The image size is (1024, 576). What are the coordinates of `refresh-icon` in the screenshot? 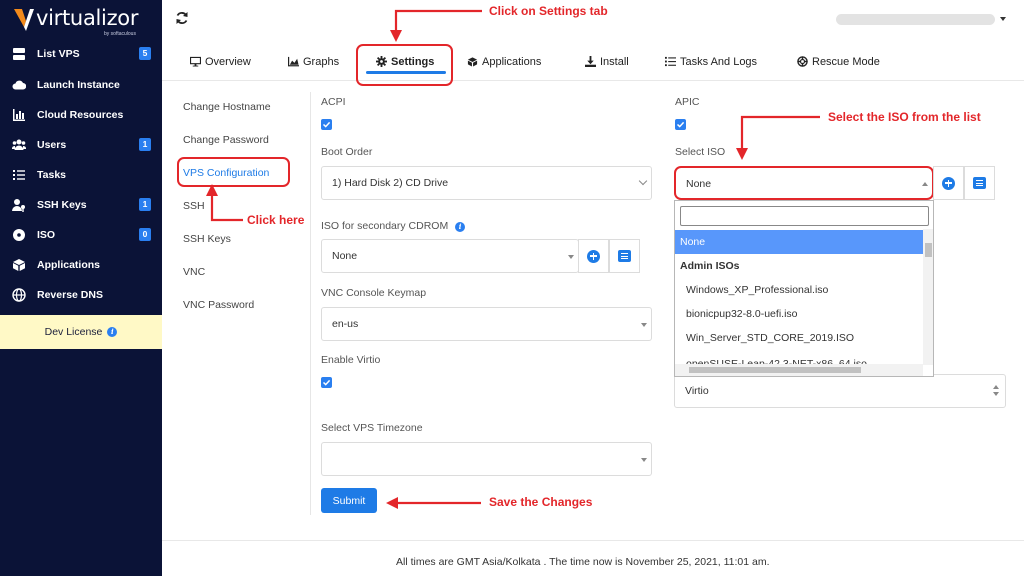 It's located at (182, 18).